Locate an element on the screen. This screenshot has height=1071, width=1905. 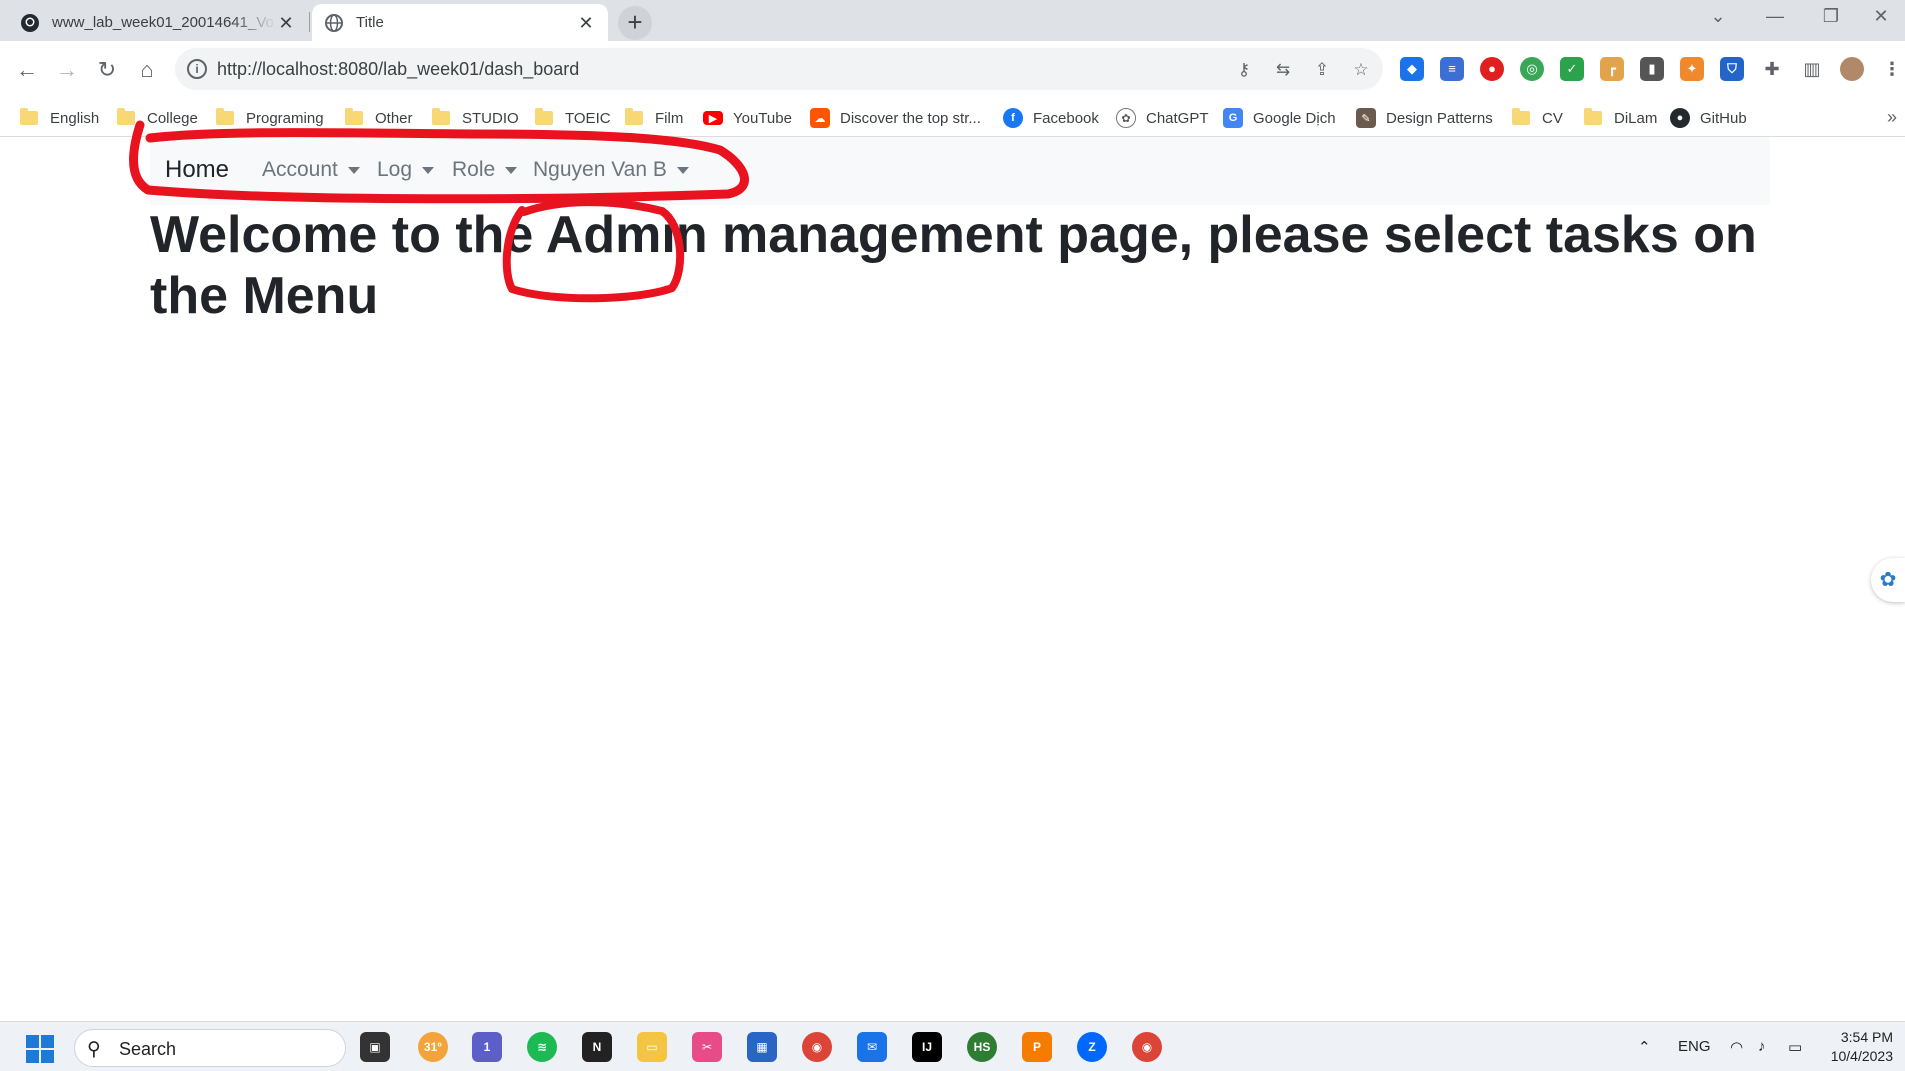
facebook-icon: f is located at coordinates (1013, 118).